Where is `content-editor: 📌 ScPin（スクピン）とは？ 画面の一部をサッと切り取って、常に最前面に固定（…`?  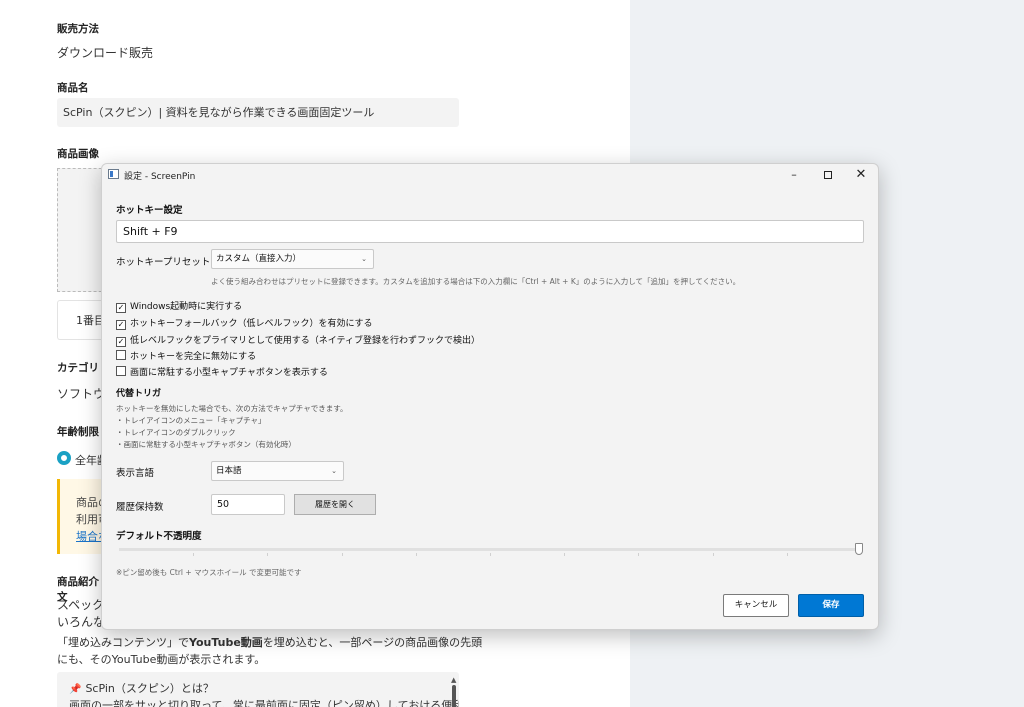
content-editor: 📌 ScPin（スクピン）とは？ 画面の一部をサッと切り取って、常に最前面に固定（… is located at coordinates (258, 689).